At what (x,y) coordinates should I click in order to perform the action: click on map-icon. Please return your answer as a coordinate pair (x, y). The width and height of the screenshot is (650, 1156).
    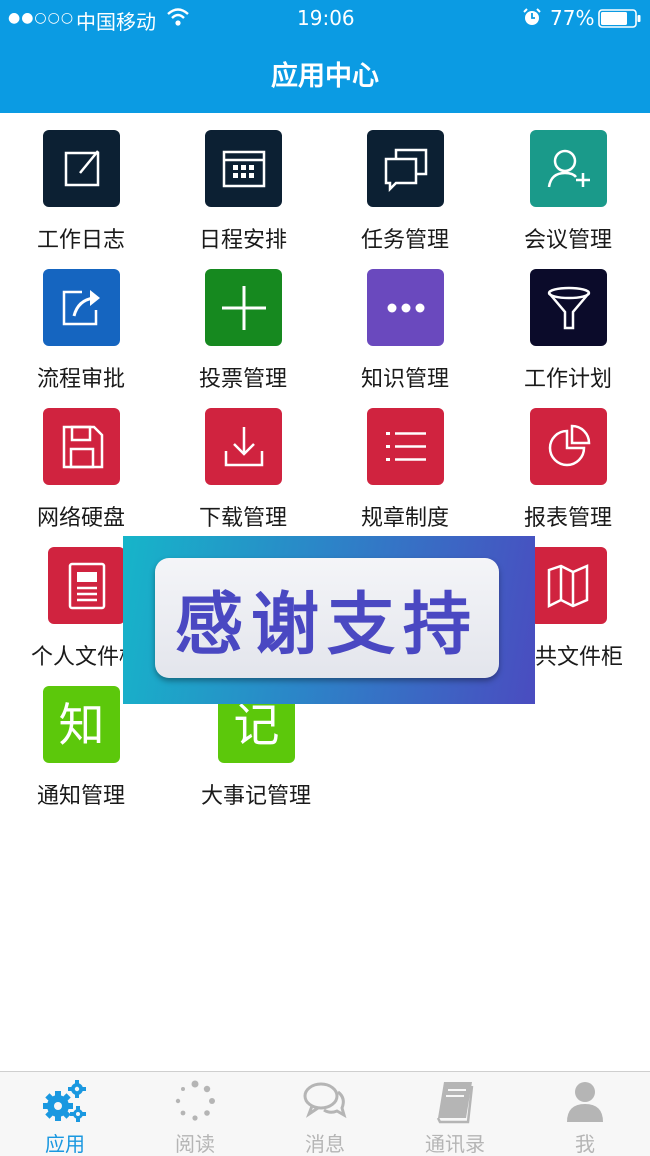
    Looking at the image, I should click on (568, 585).